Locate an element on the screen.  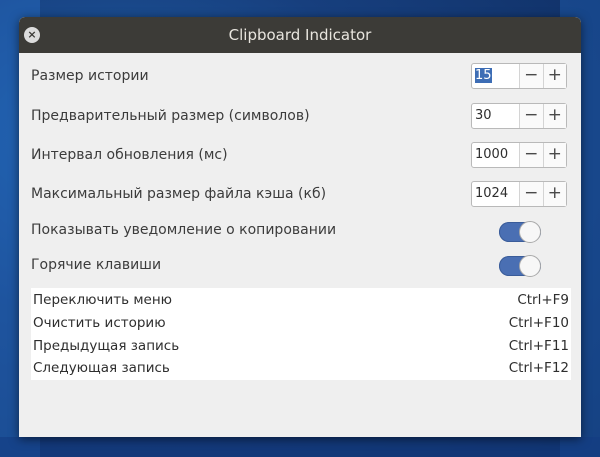
cache-size-decrement-button: − is located at coordinates (531, 194).